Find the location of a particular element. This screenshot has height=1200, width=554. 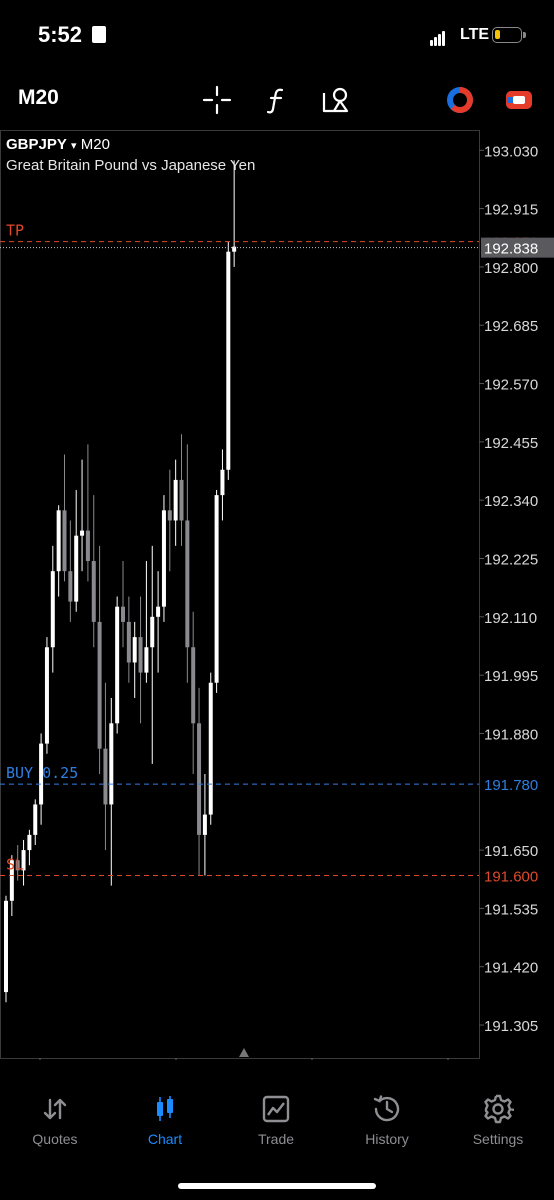

quotes-arrows-icon is located at coordinates (55, 1109).